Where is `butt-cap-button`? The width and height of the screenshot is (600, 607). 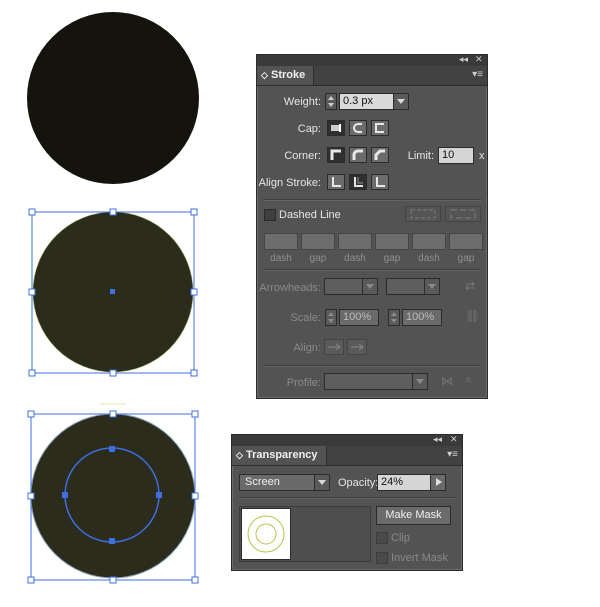 butt-cap-button is located at coordinates (336, 128).